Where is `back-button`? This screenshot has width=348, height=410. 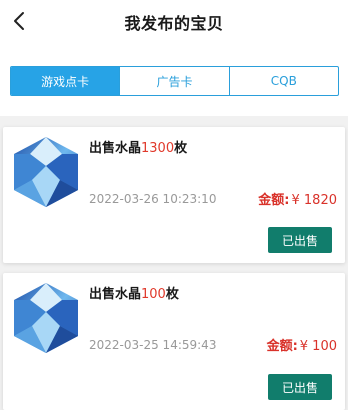
back-button is located at coordinates (19, 21).